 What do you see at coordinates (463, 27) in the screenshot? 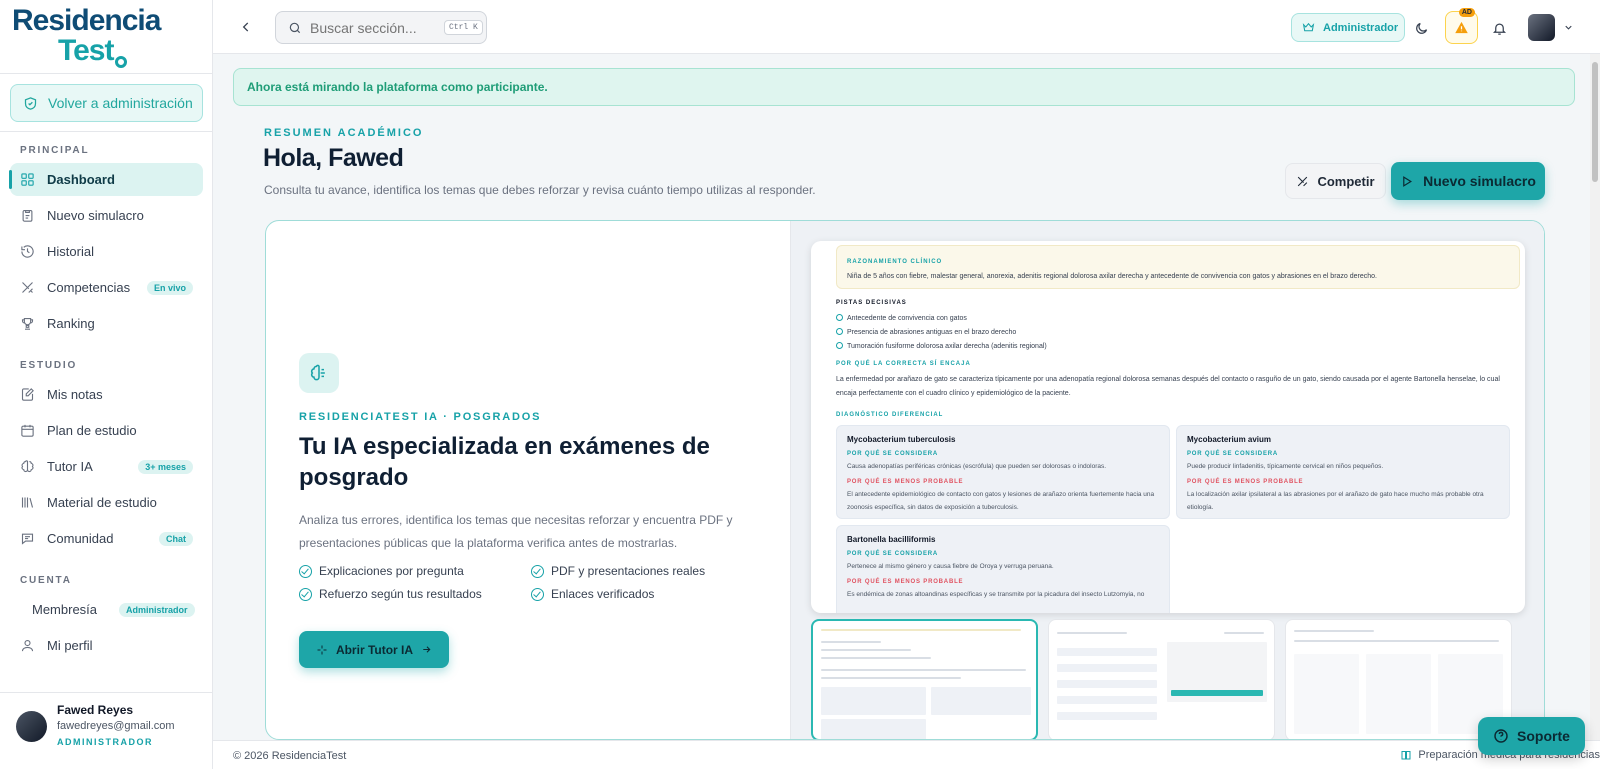
I see `search-shortcut: Ctrl K` at bounding box center [463, 27].